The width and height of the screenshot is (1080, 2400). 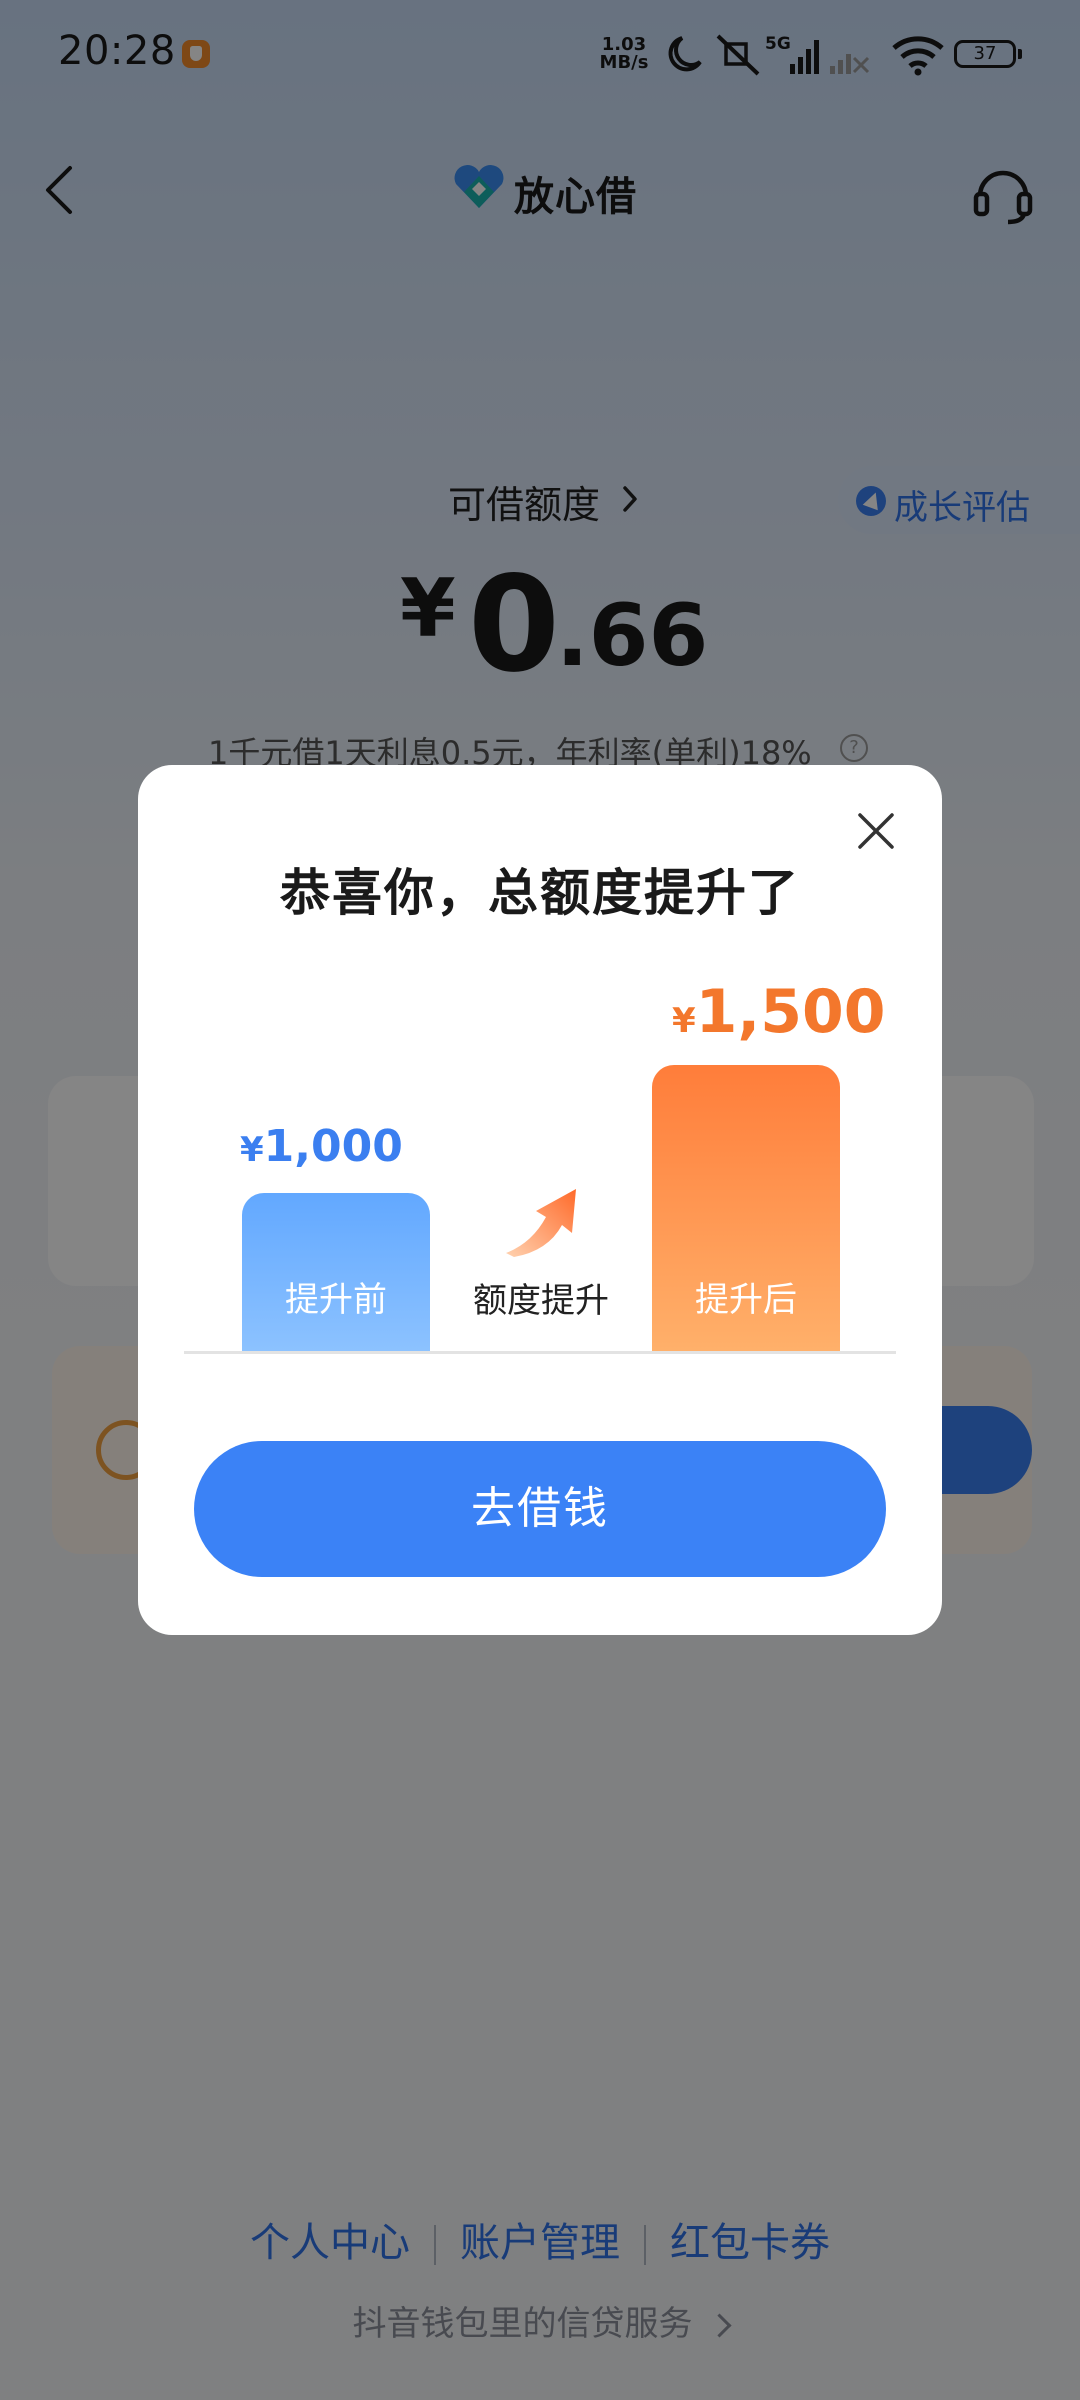 What do you see at coordinates (746, 1300) in the screenshot?
I see `bar-after-label: 提升后` at bounding box center [746, 1300].